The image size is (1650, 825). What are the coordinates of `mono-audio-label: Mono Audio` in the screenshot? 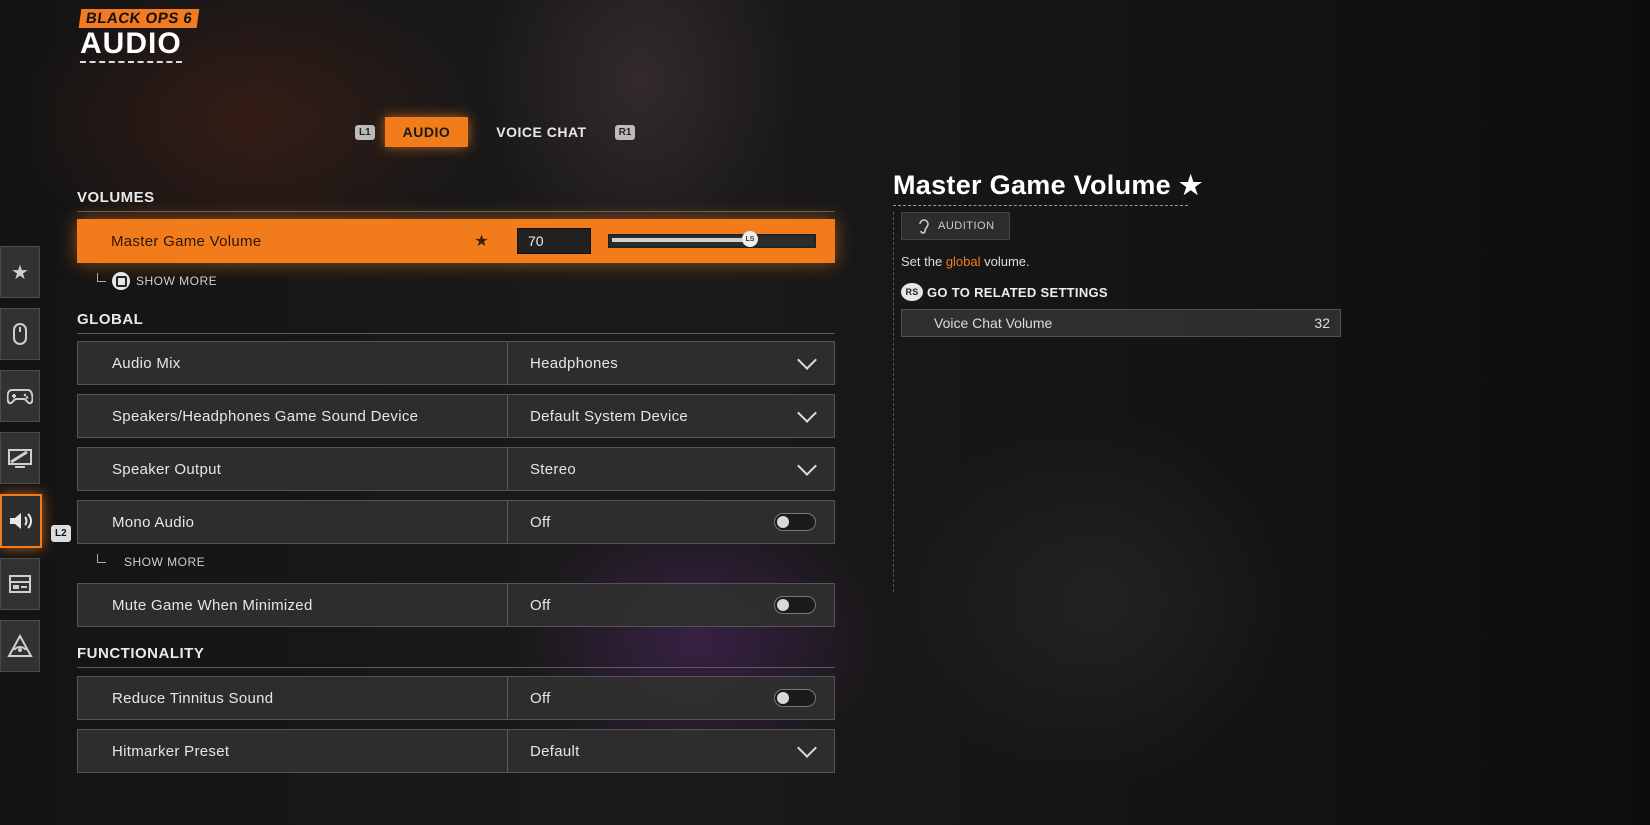 It's located at (293, 522).